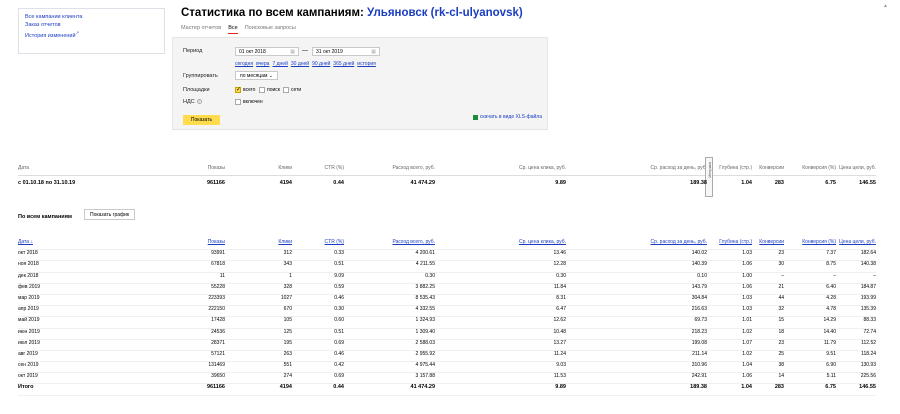 Image resolution: width=900 pixels, height=414 pixels. What do you see at coordinates (339, 353) in the screenshot?
I see `table-cell: 0.46` at bounding box center [339, 353].